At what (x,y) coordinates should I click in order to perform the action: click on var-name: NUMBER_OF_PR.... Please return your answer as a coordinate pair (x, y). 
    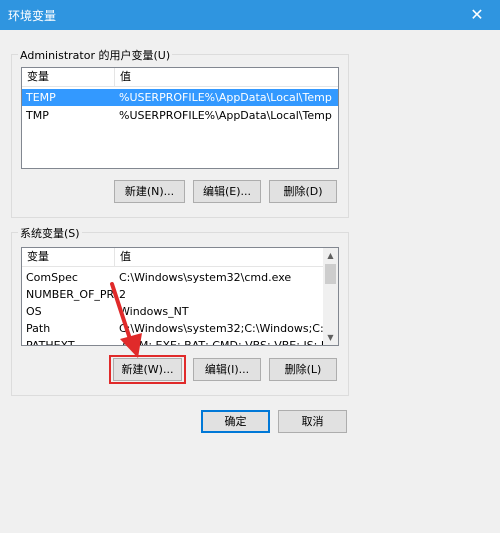
    Looking at the image, I should click on (70, 294).